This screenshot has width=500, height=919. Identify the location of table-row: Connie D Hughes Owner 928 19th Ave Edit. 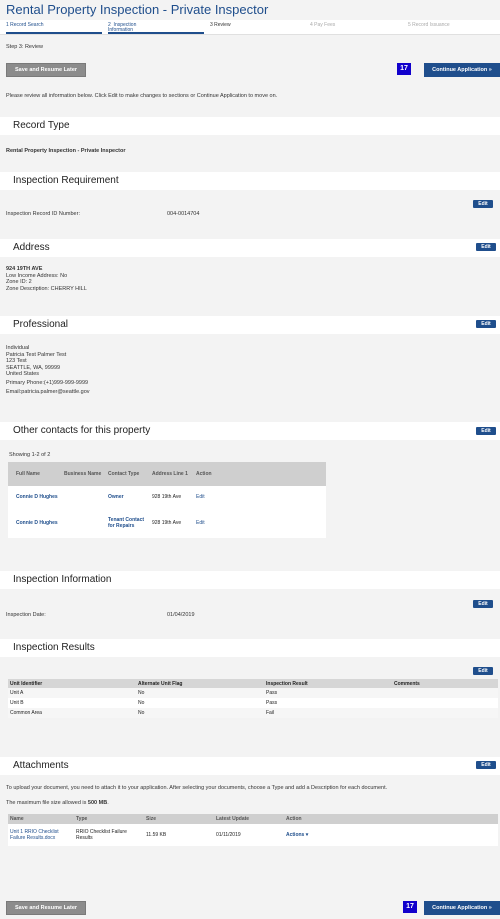
(167, 497).